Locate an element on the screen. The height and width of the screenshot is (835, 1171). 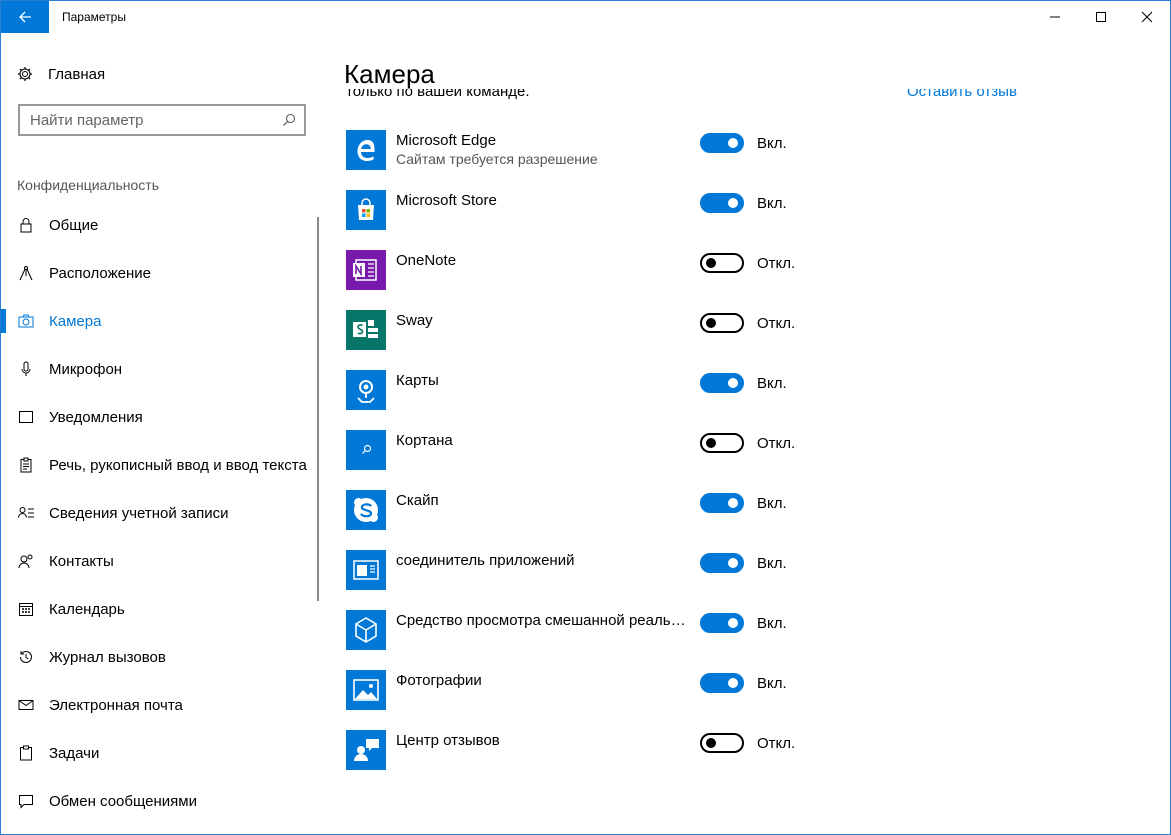
app-name: Карты is located at coordinates (417, 380).